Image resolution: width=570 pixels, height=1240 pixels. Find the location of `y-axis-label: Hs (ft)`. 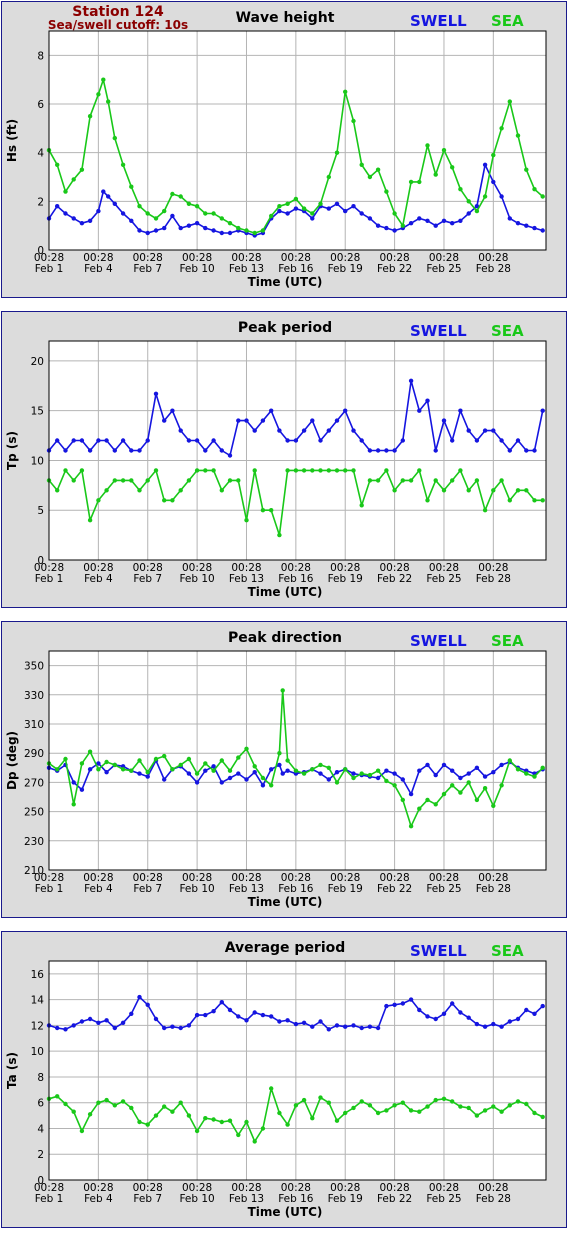

y-axis-label: Hs (ft) is located at coordinates (12, 140).